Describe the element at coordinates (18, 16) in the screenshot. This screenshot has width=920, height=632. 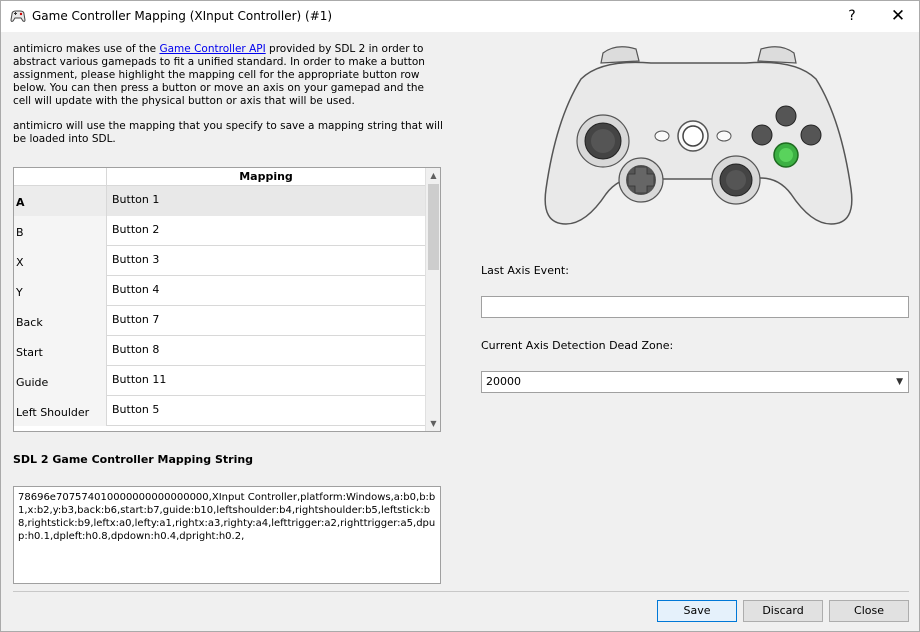
I see `gamepad-icon` at that location.